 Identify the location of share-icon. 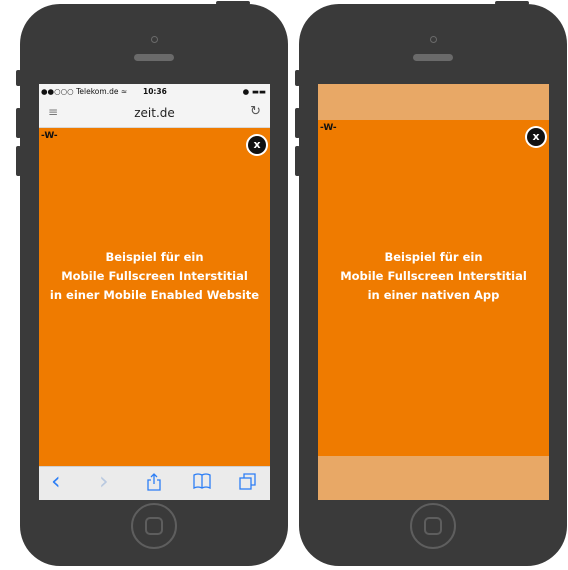
(154, 482).